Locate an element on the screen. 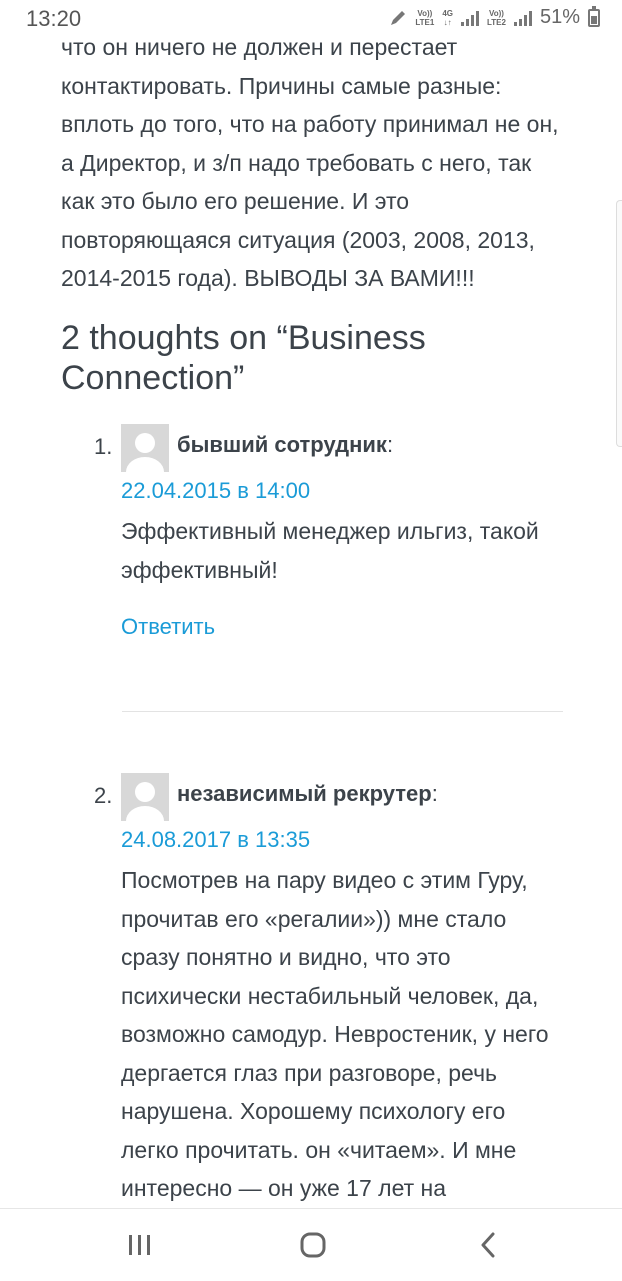 This screenshot has height=1281, width=622. battery-icon is located at coordinates (594, 16).